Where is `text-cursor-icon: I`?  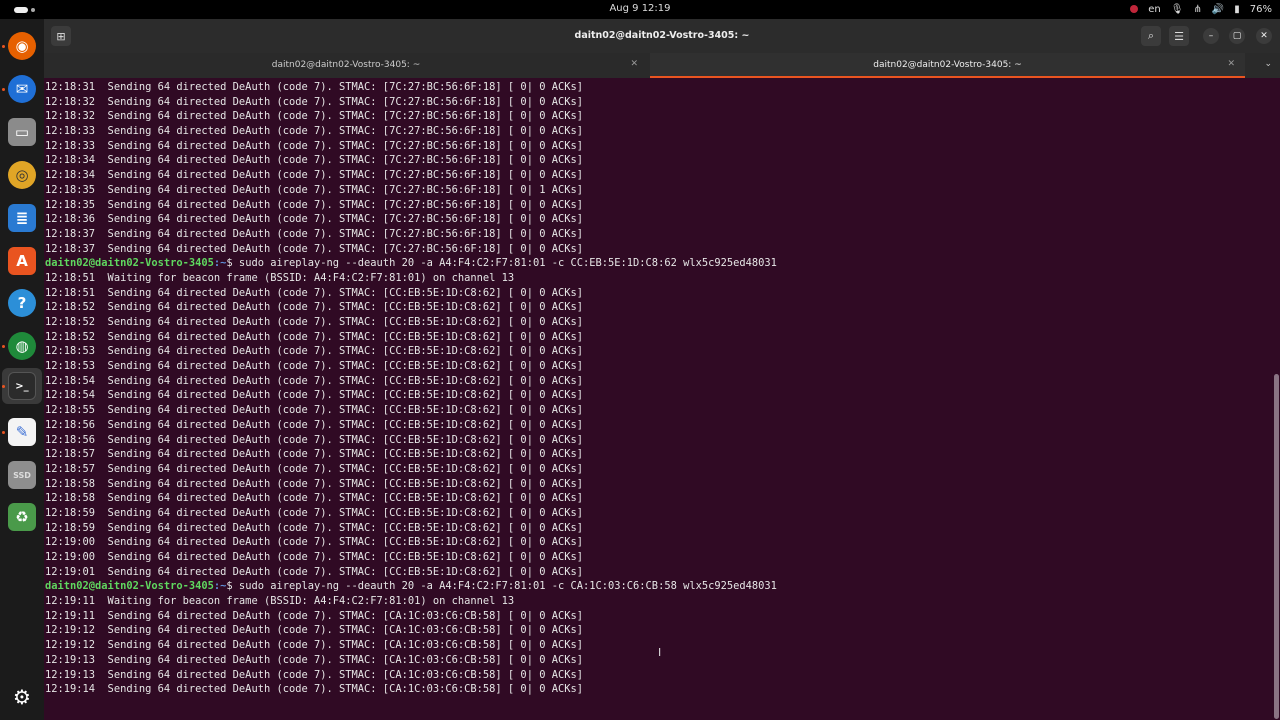 text-cursor-icon: I is located at coordinates (660, 652).